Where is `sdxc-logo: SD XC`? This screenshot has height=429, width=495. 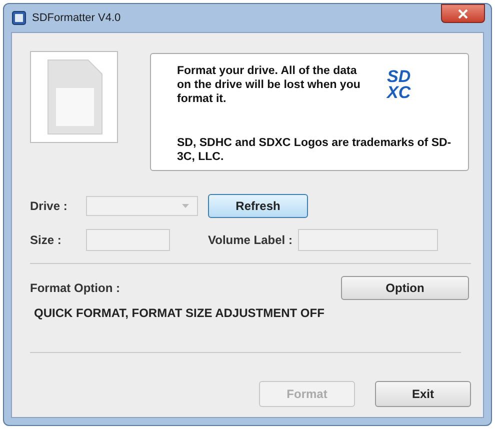
sdxc-logo: SD XC is located at coordinates (399, 85).